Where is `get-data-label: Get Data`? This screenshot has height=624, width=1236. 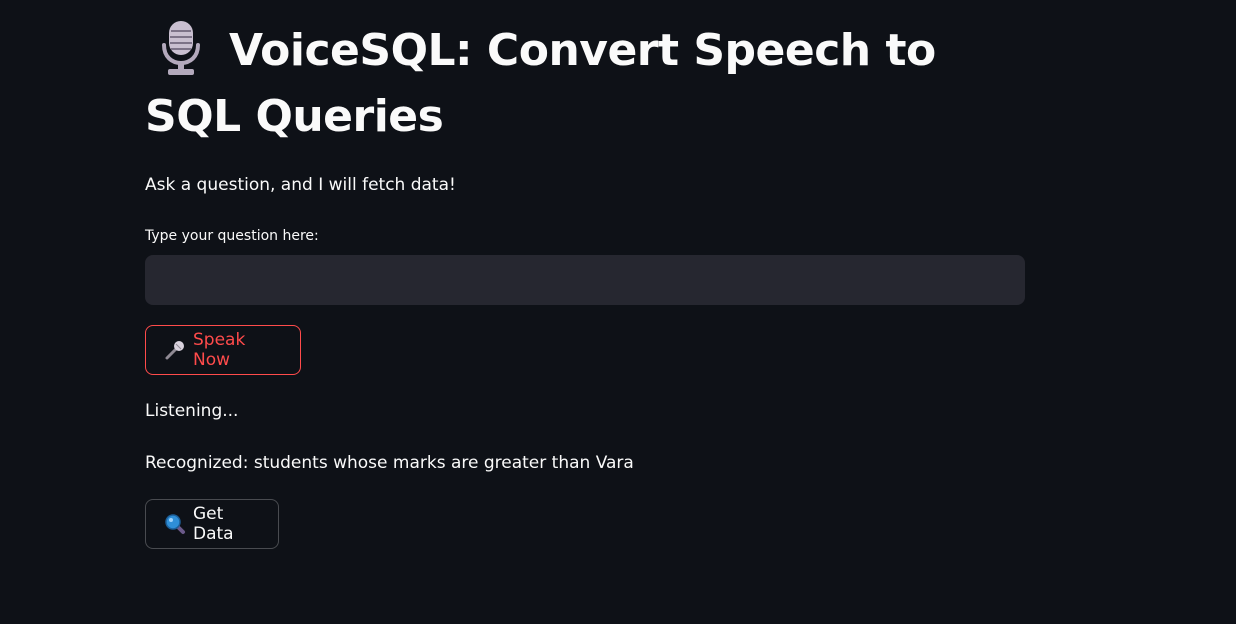 get-data-label: Get Data is located at coordinates (213, 524).